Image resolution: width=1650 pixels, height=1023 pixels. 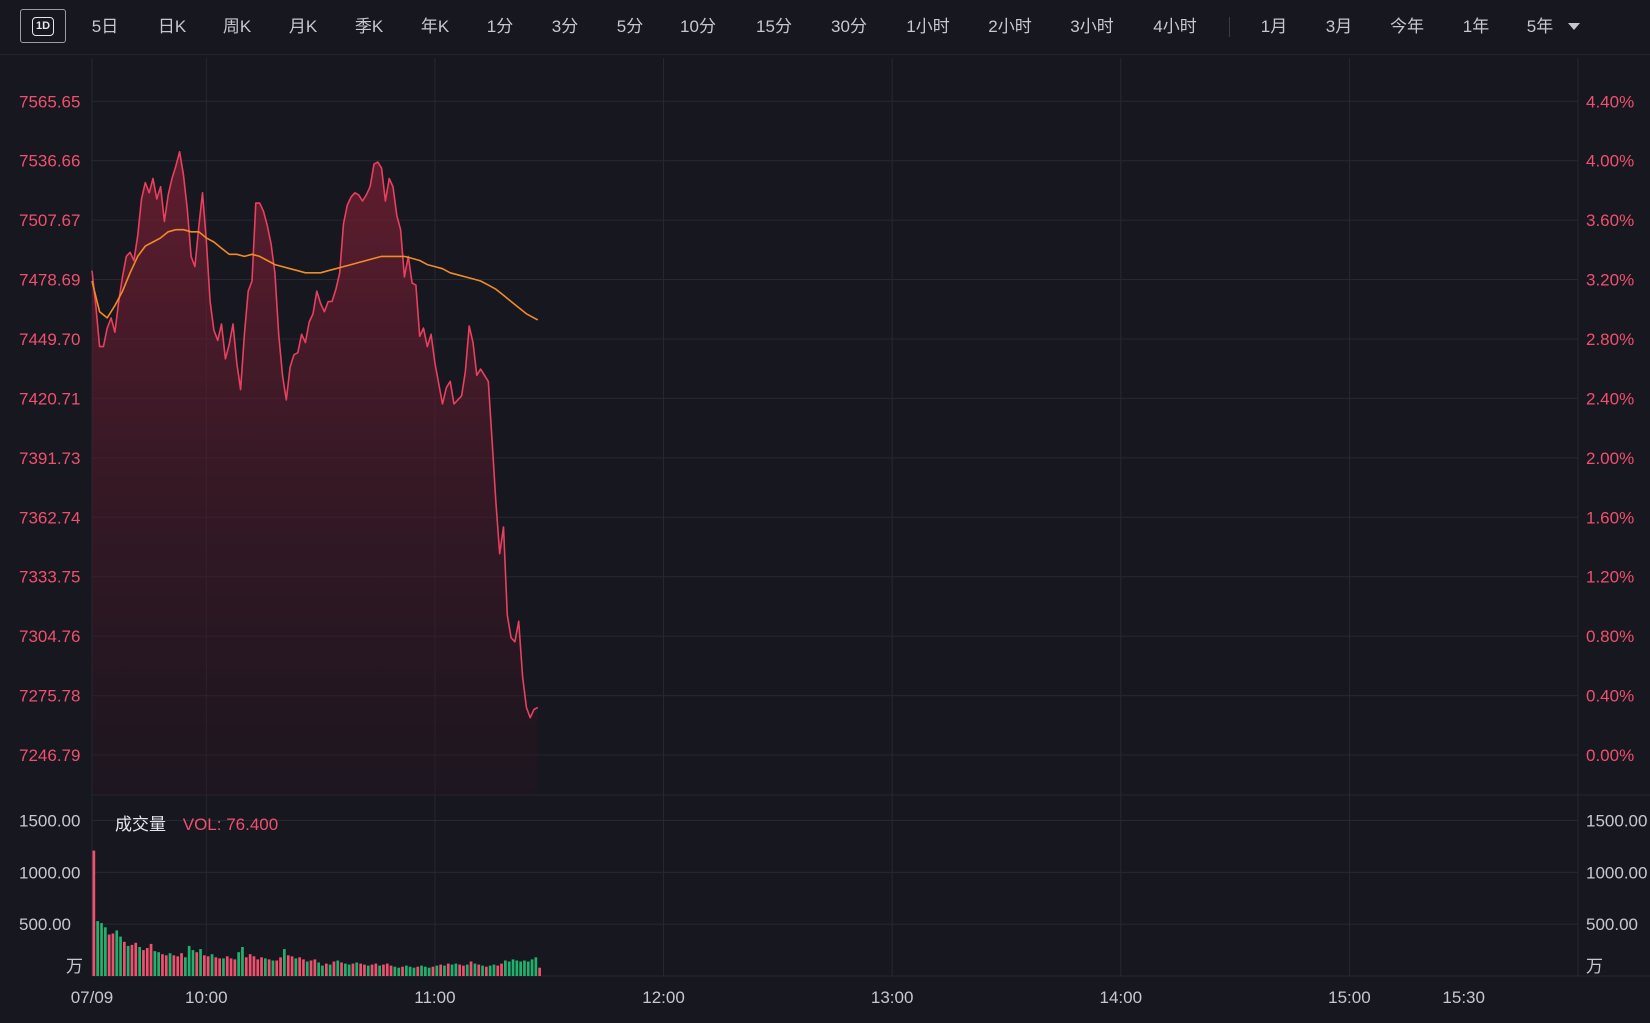 I want to click on pct-tick-label: 4.40%, so click(x=1610, y=101).